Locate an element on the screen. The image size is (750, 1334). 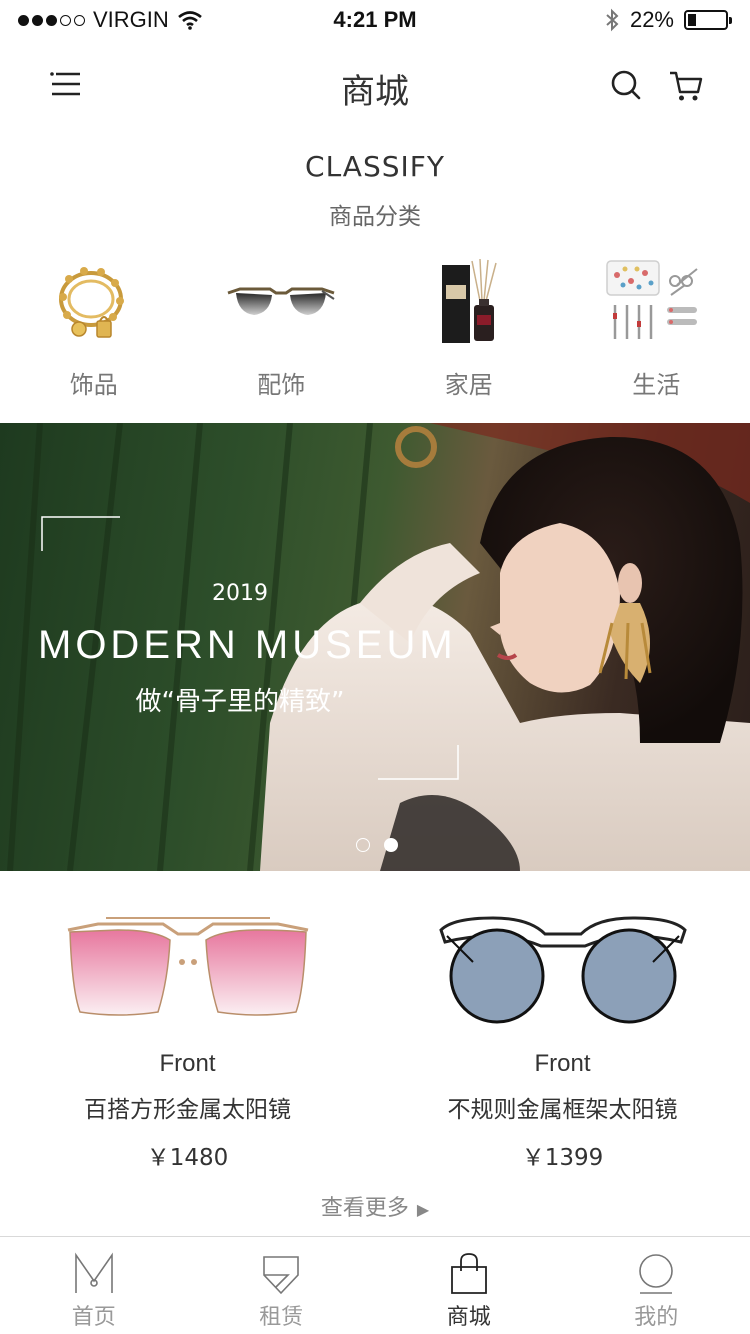
battery-icon is located at coordinates (708, 20).